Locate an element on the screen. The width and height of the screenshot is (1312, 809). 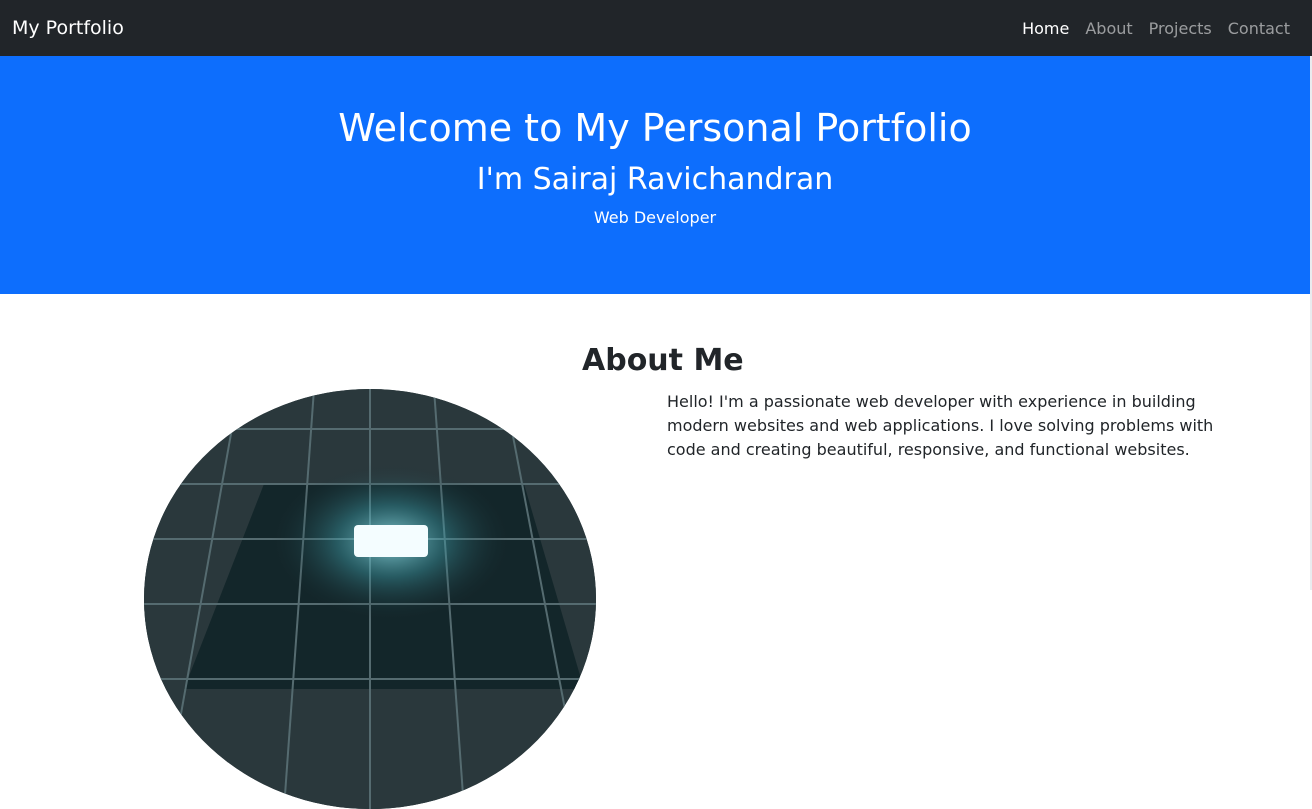
nav-link-about: About is located at coordinates (1108, 28).